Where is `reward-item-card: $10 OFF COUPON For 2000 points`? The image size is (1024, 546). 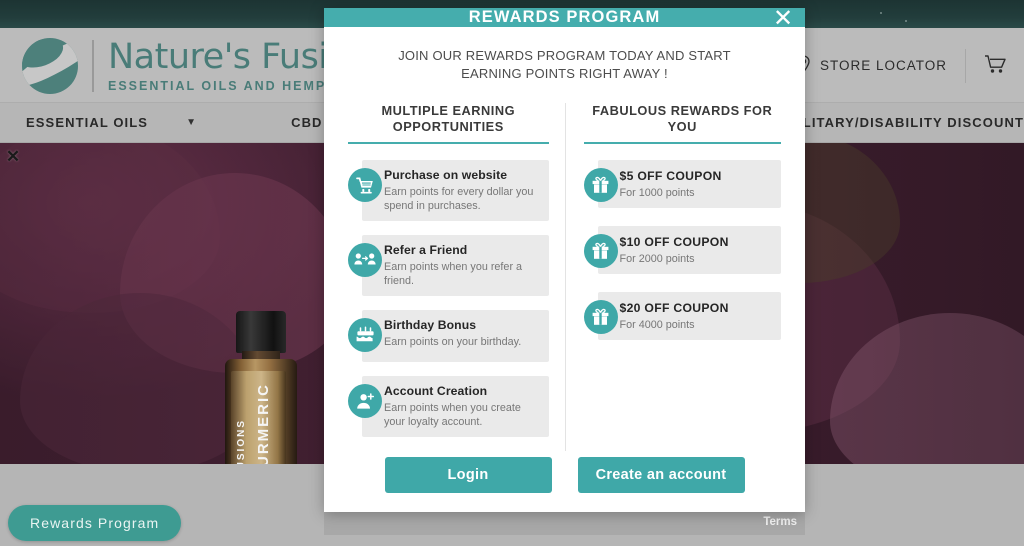
reward-item-card: $10 OFF COUPON For 2000 points is located at coordinates (689, 250).